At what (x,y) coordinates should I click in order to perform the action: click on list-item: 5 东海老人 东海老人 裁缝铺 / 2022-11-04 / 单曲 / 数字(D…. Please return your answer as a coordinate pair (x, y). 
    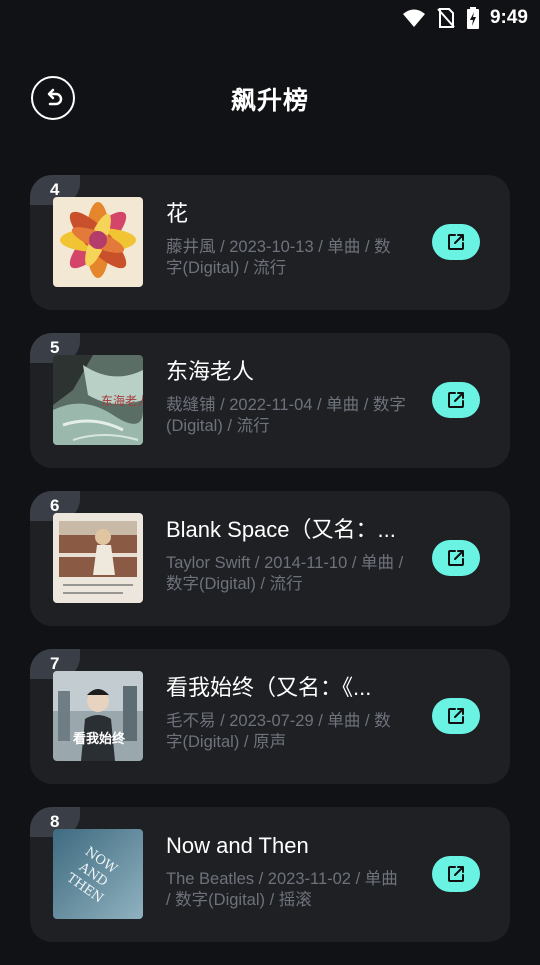
    Looking at the image, I should click on (270, 400).